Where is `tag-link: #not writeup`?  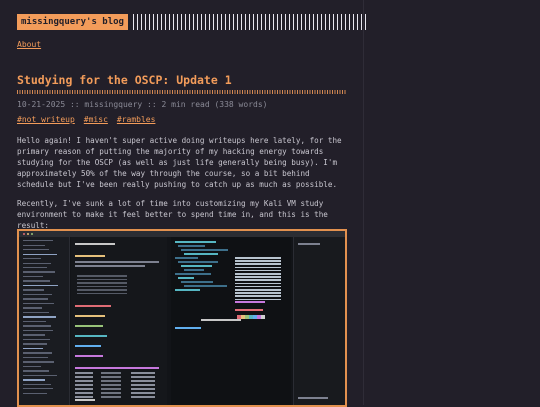 tag-link: #not writeup is located at coordinates (46, 119).